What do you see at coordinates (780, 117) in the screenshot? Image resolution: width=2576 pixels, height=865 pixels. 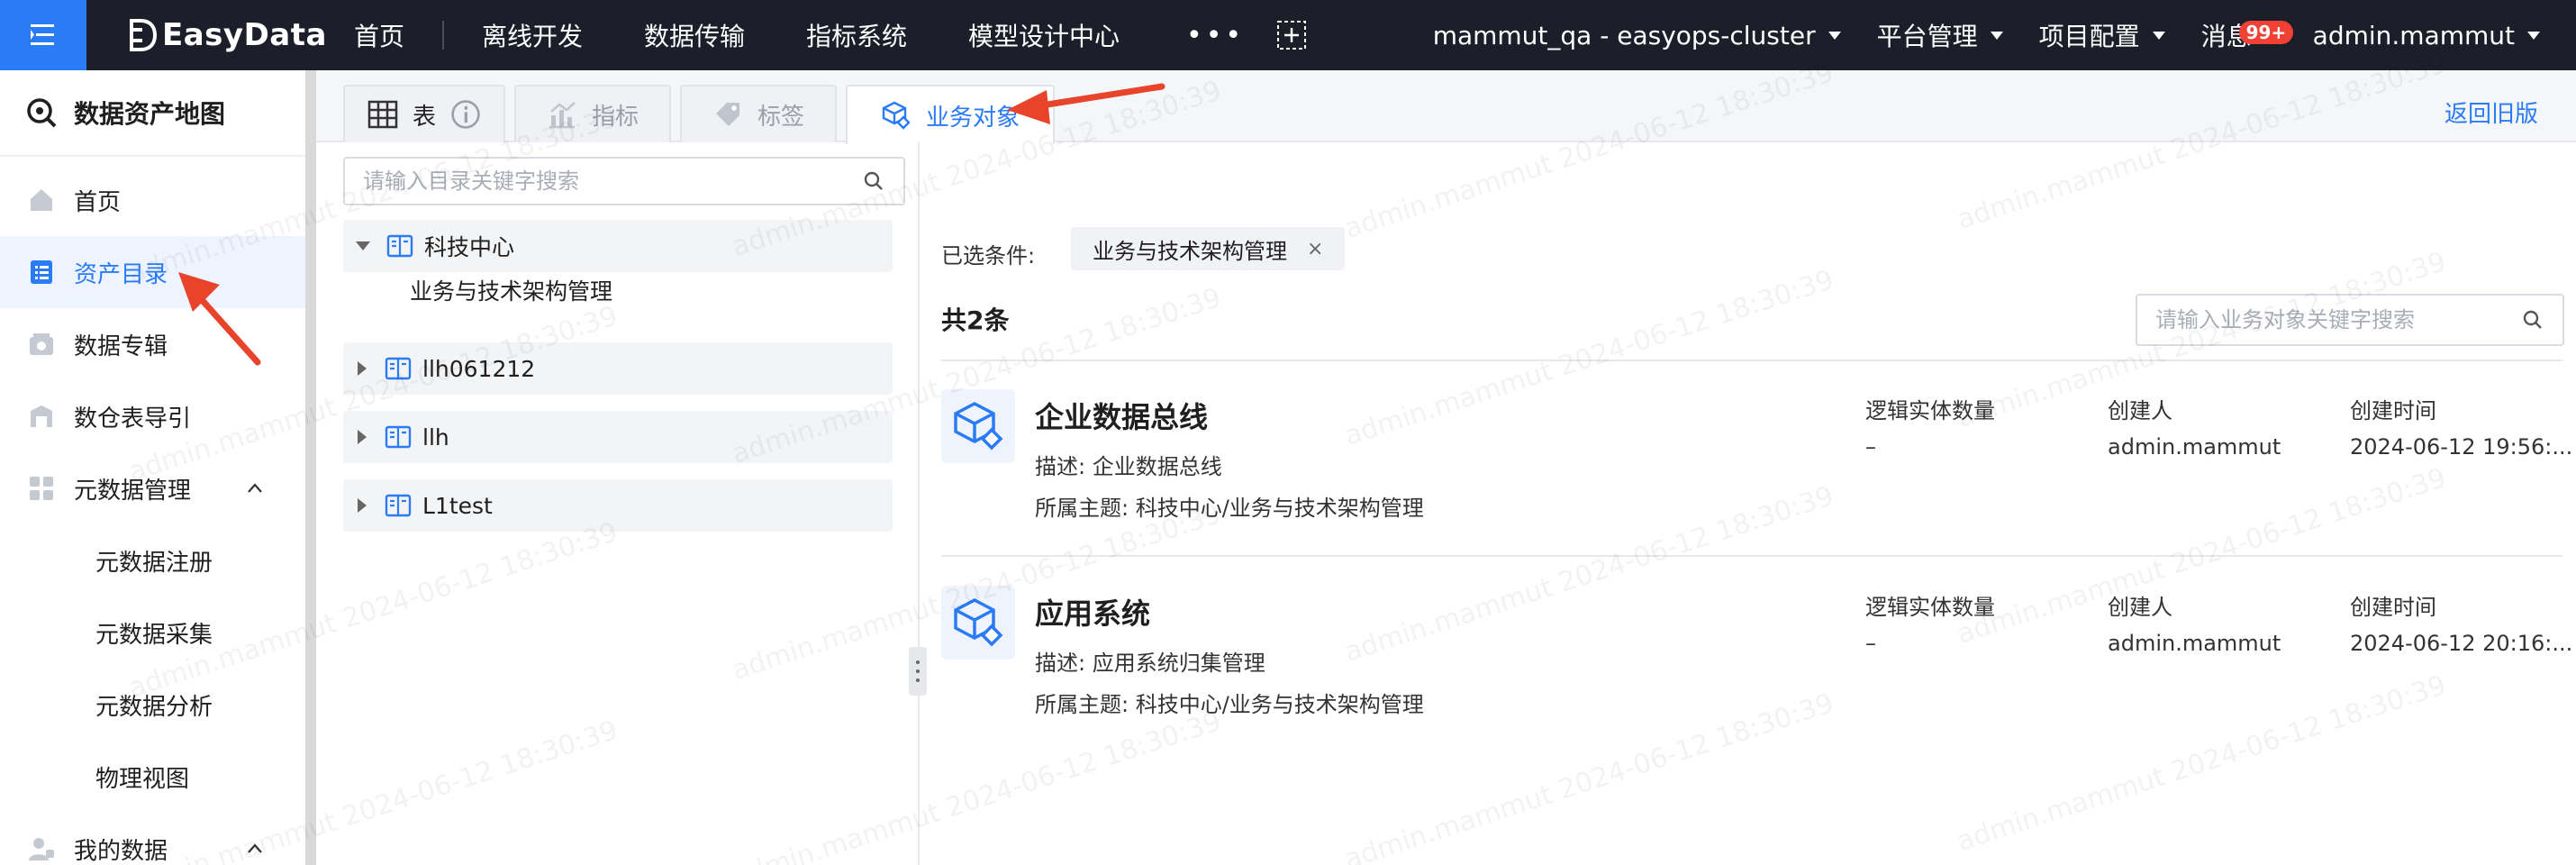 I see `tab-label: 标签` at bounding box center [780, 117].